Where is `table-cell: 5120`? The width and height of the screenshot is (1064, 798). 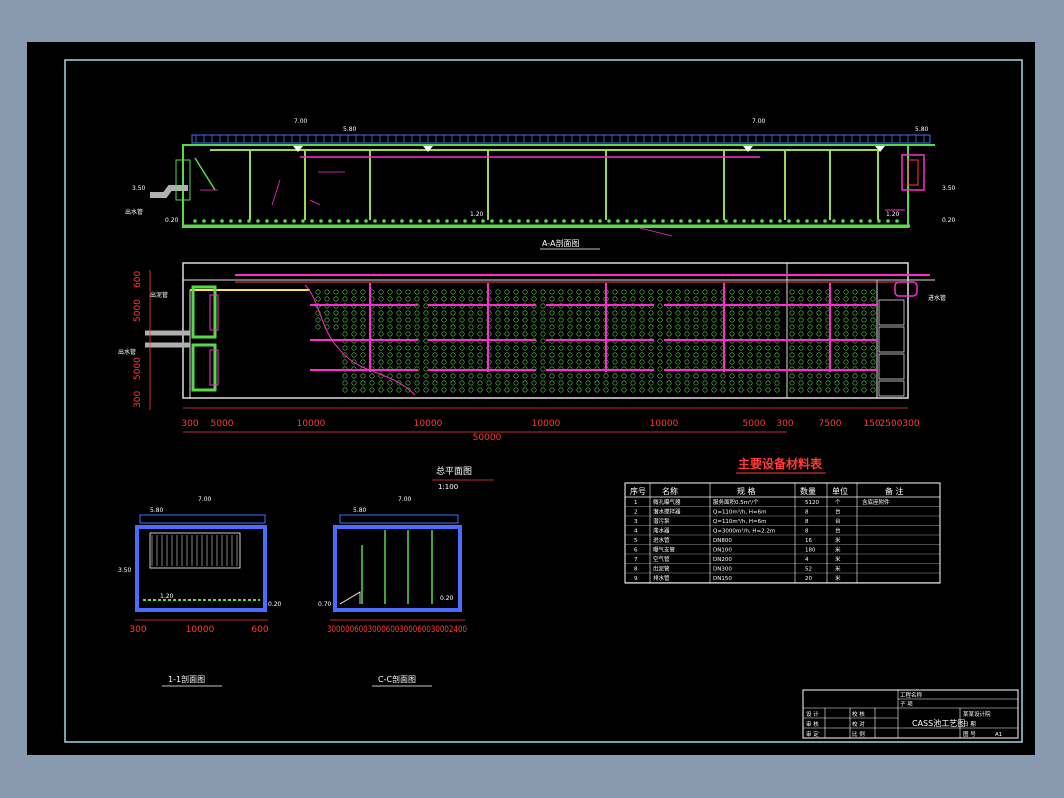
table-cell: 5120 is located at coordinates (812, 503).